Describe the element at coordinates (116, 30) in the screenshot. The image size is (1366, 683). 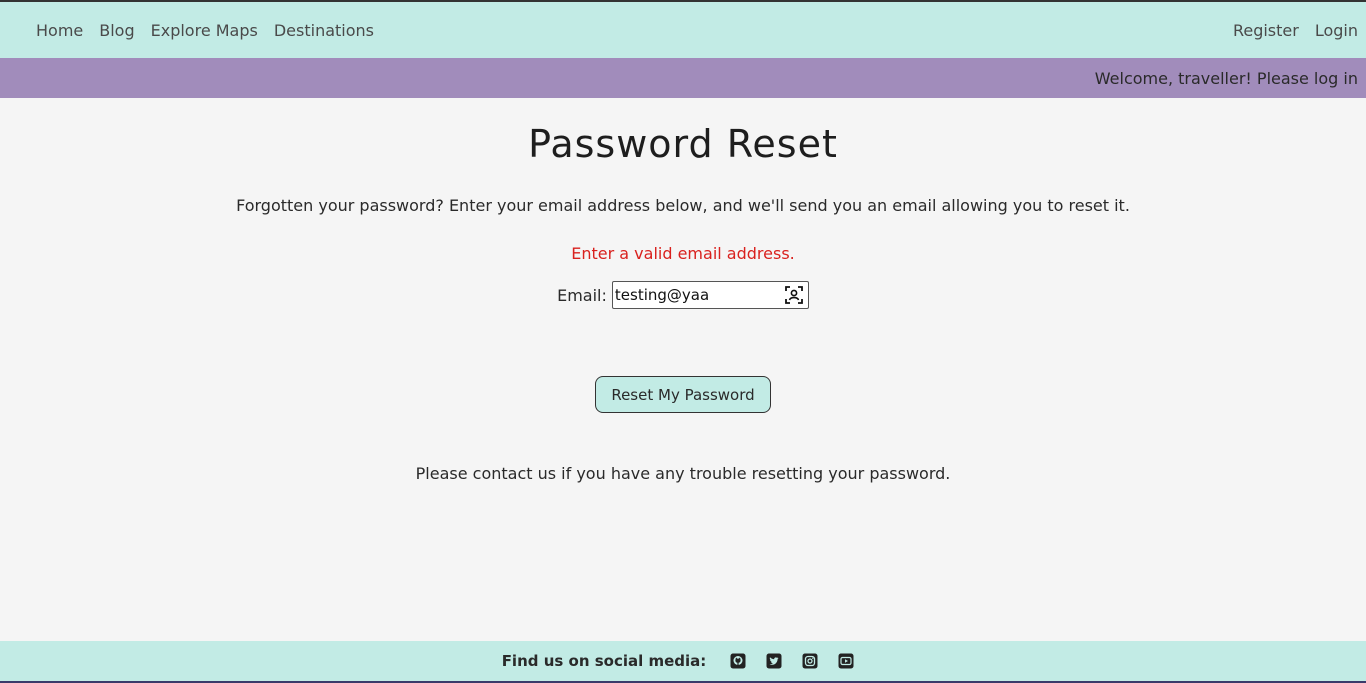
I see `nav-blog-link: Blog` at that location.